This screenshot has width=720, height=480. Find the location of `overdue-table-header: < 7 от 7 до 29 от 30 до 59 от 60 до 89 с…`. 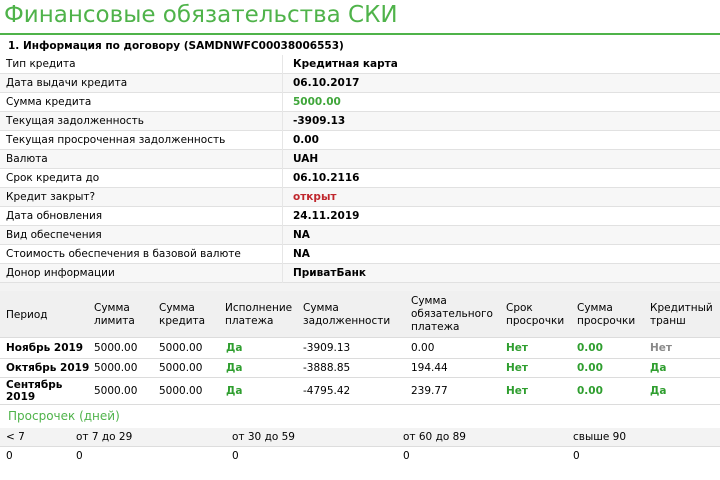

overdue-table-header: < 7 от 7 до 29 от 30 до 59 от 60 до 89 с… is located at coordinates (360, 437).